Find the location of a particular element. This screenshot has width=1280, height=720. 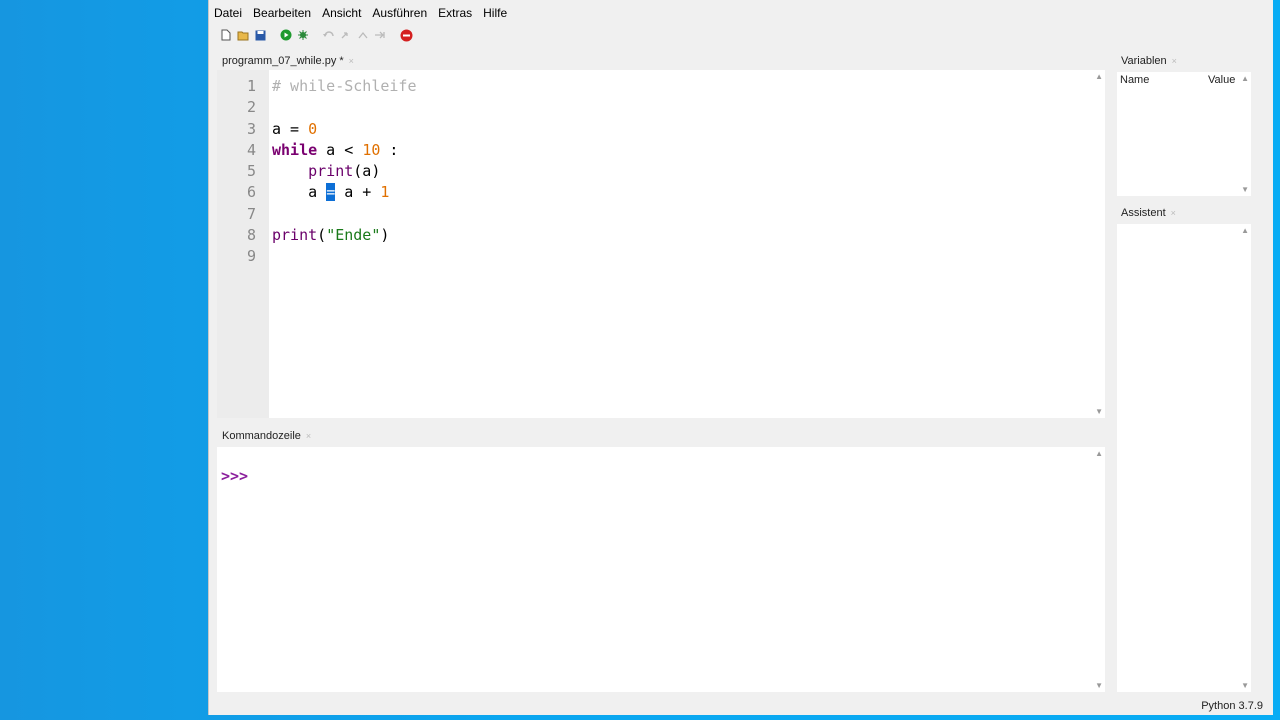

step-icon is located at coordinates (363, 35).